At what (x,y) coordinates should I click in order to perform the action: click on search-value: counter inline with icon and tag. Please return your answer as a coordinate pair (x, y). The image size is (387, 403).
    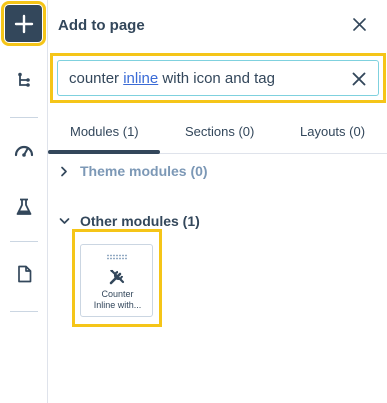
    Looking at the image, I should click on (172, 78).